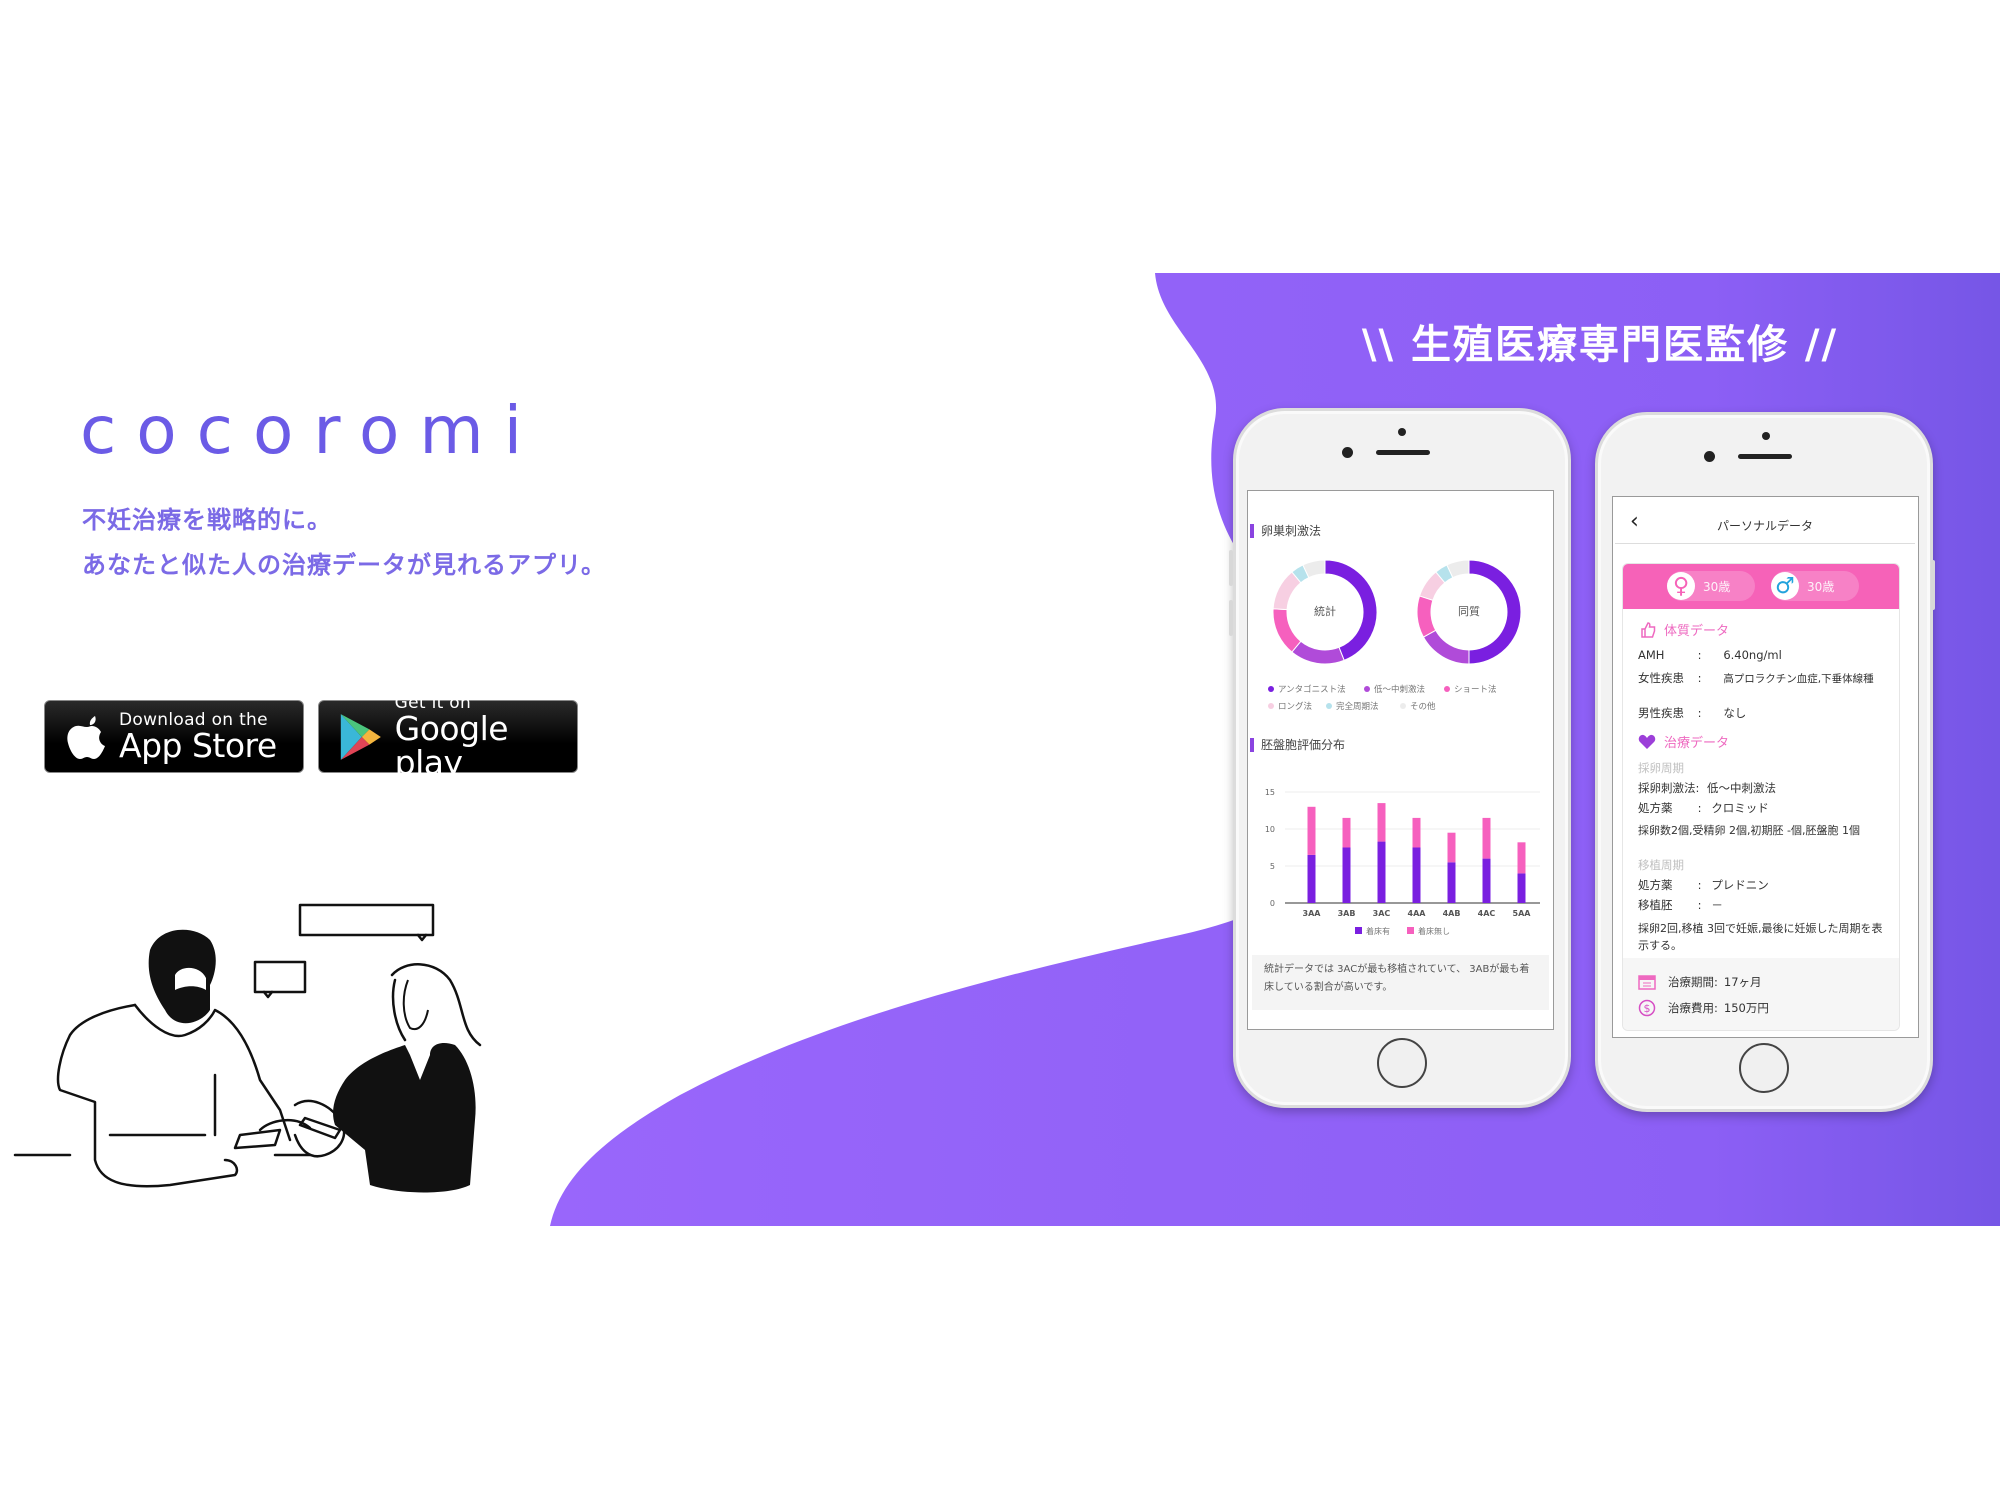 This screenshot has height=1500, width=2000. I want to click on treatment-section-title: 治療データ, so click(1683, 741).